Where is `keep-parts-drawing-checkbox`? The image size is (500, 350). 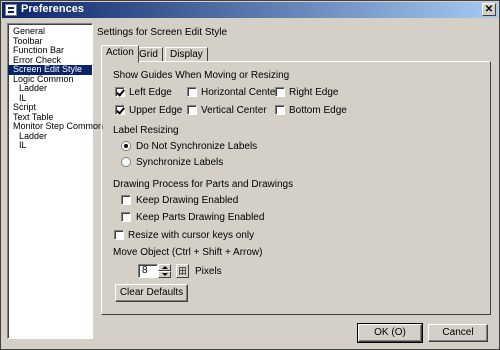 keep-parts-drawing-checkbox is located at coordinates (126, 217).